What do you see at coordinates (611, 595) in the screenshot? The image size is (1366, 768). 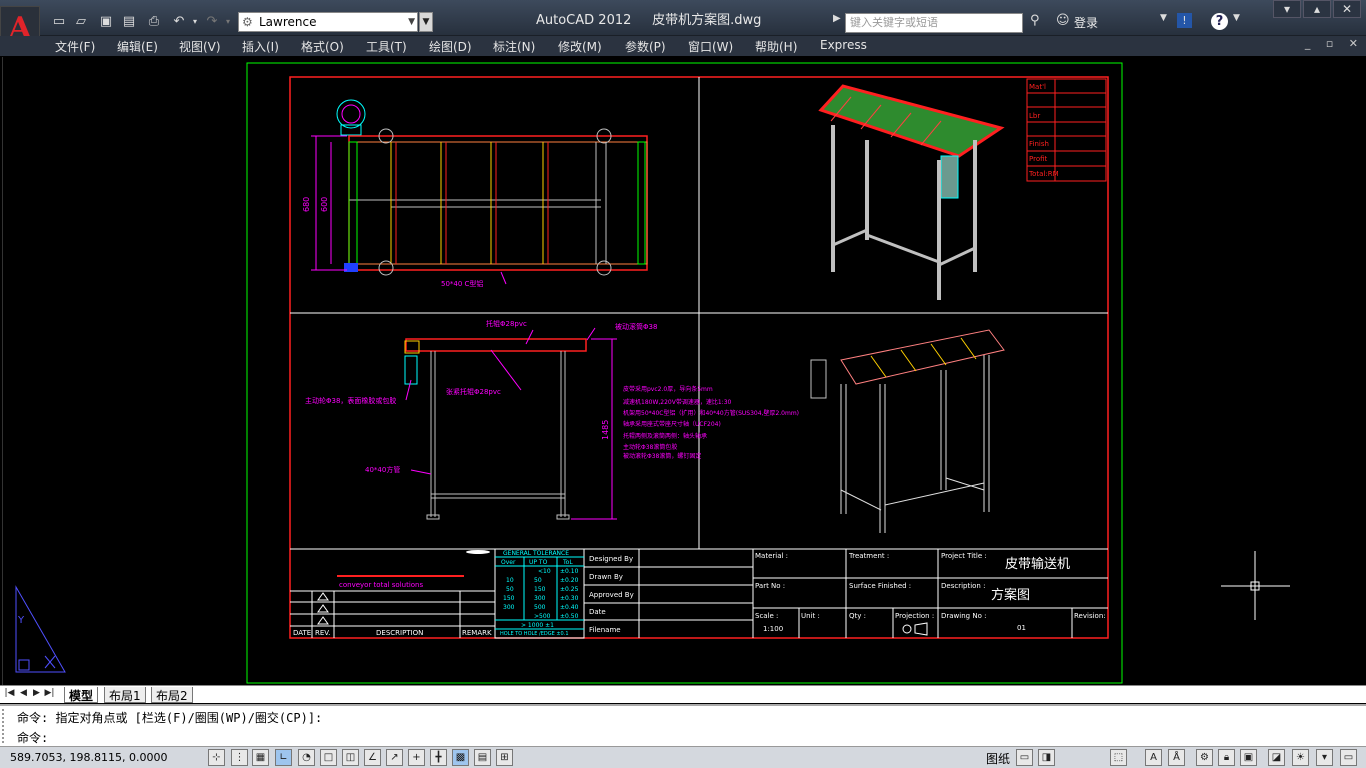 I see `sign-approved: Approved By` at bounding box center [611, 595].